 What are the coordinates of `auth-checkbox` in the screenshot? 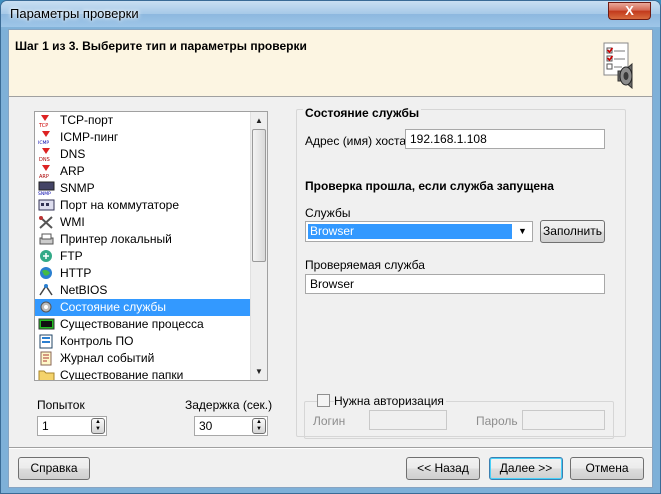 It's located at (323, 400).